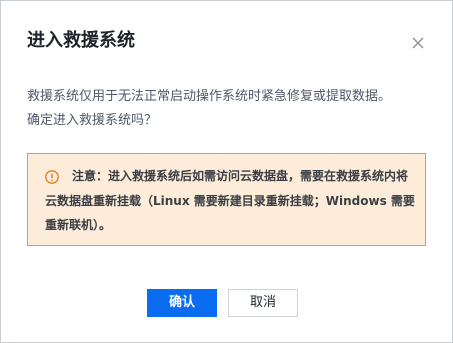 The image size is (453, 343). I want to click on dialog-title: 进入救援系统, so click(81, 40).